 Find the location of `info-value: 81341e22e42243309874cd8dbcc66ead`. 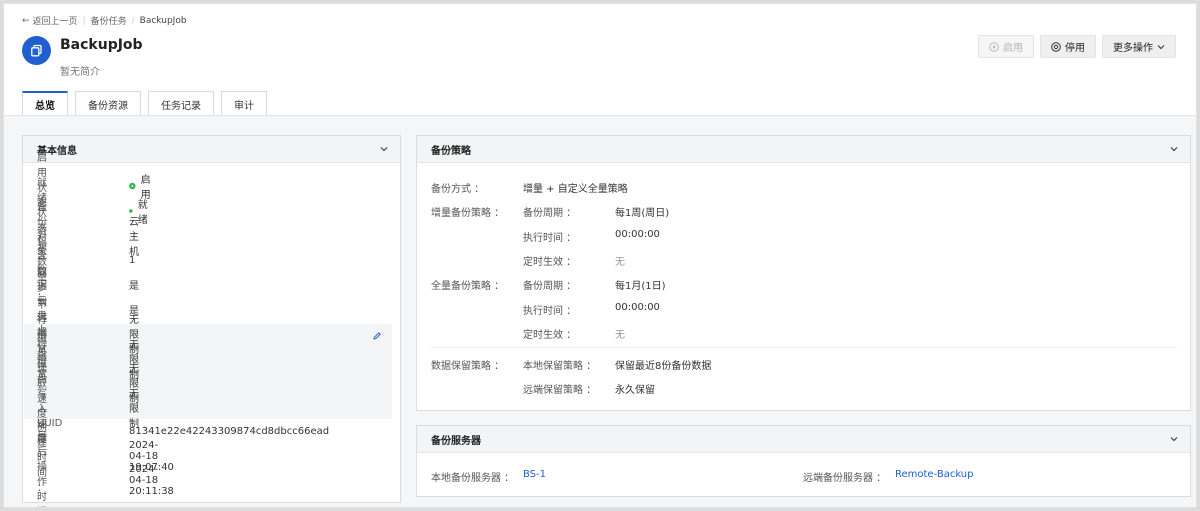

info-value: 81341e22e42243309874cd8dbcc66ead is located at coordinates (229, 431).